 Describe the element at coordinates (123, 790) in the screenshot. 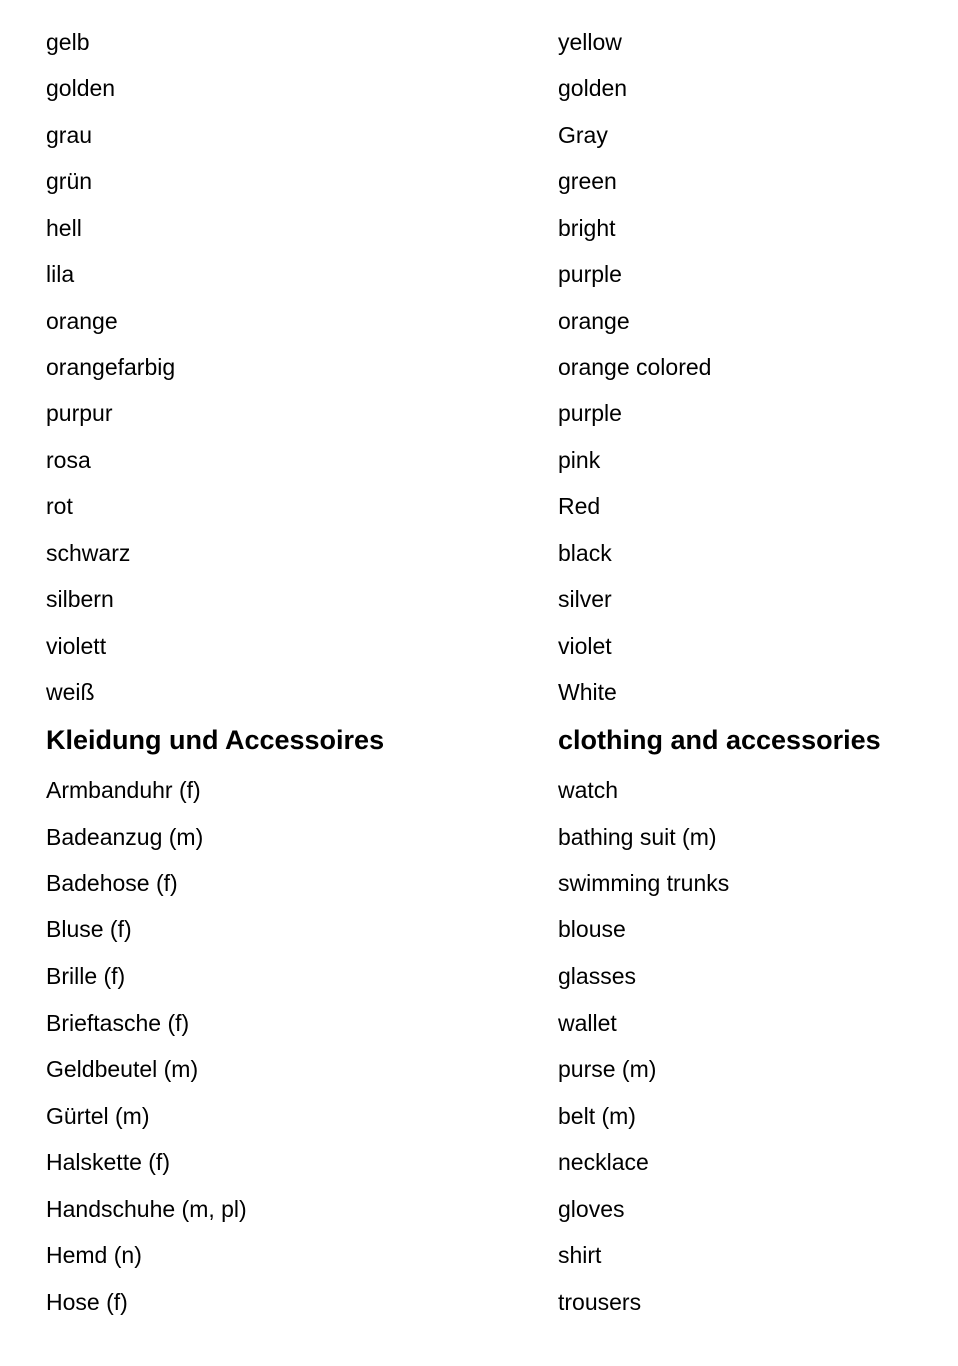

I see `german-term: Armbanduhr (f)` at that location.